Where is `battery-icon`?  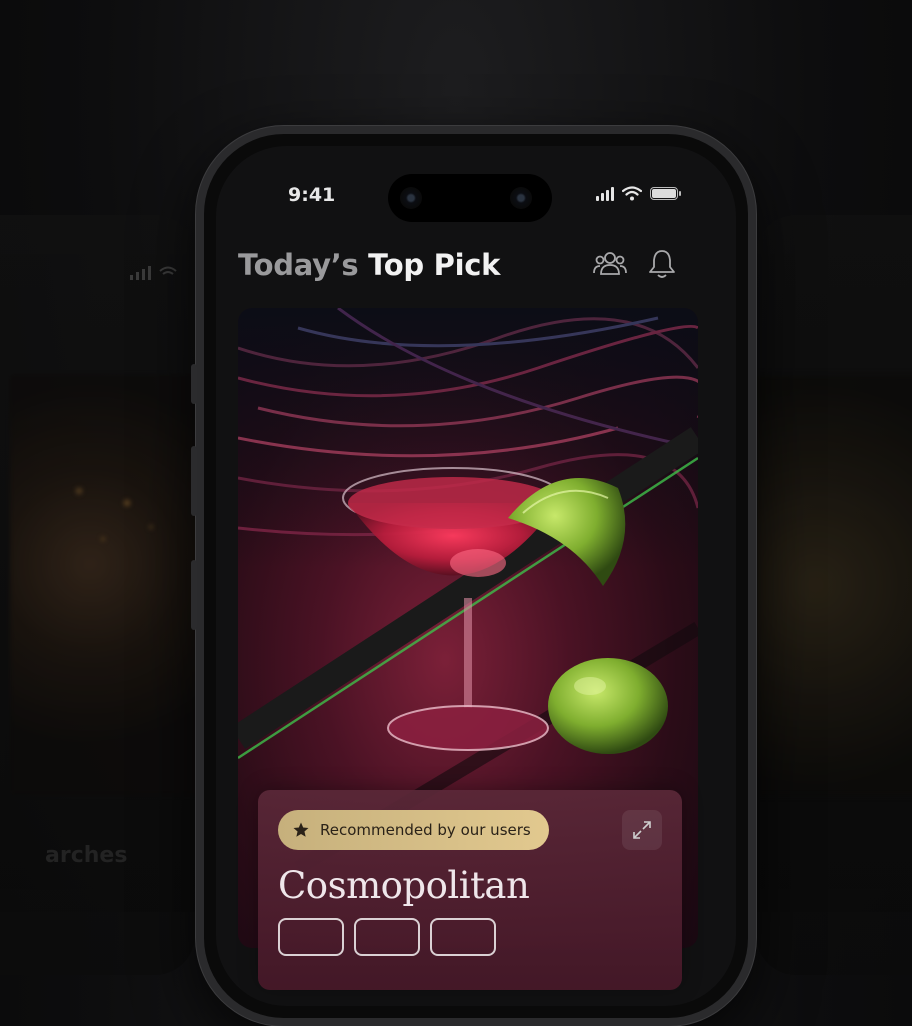
battery-icon is located at coordinates (665, 193).